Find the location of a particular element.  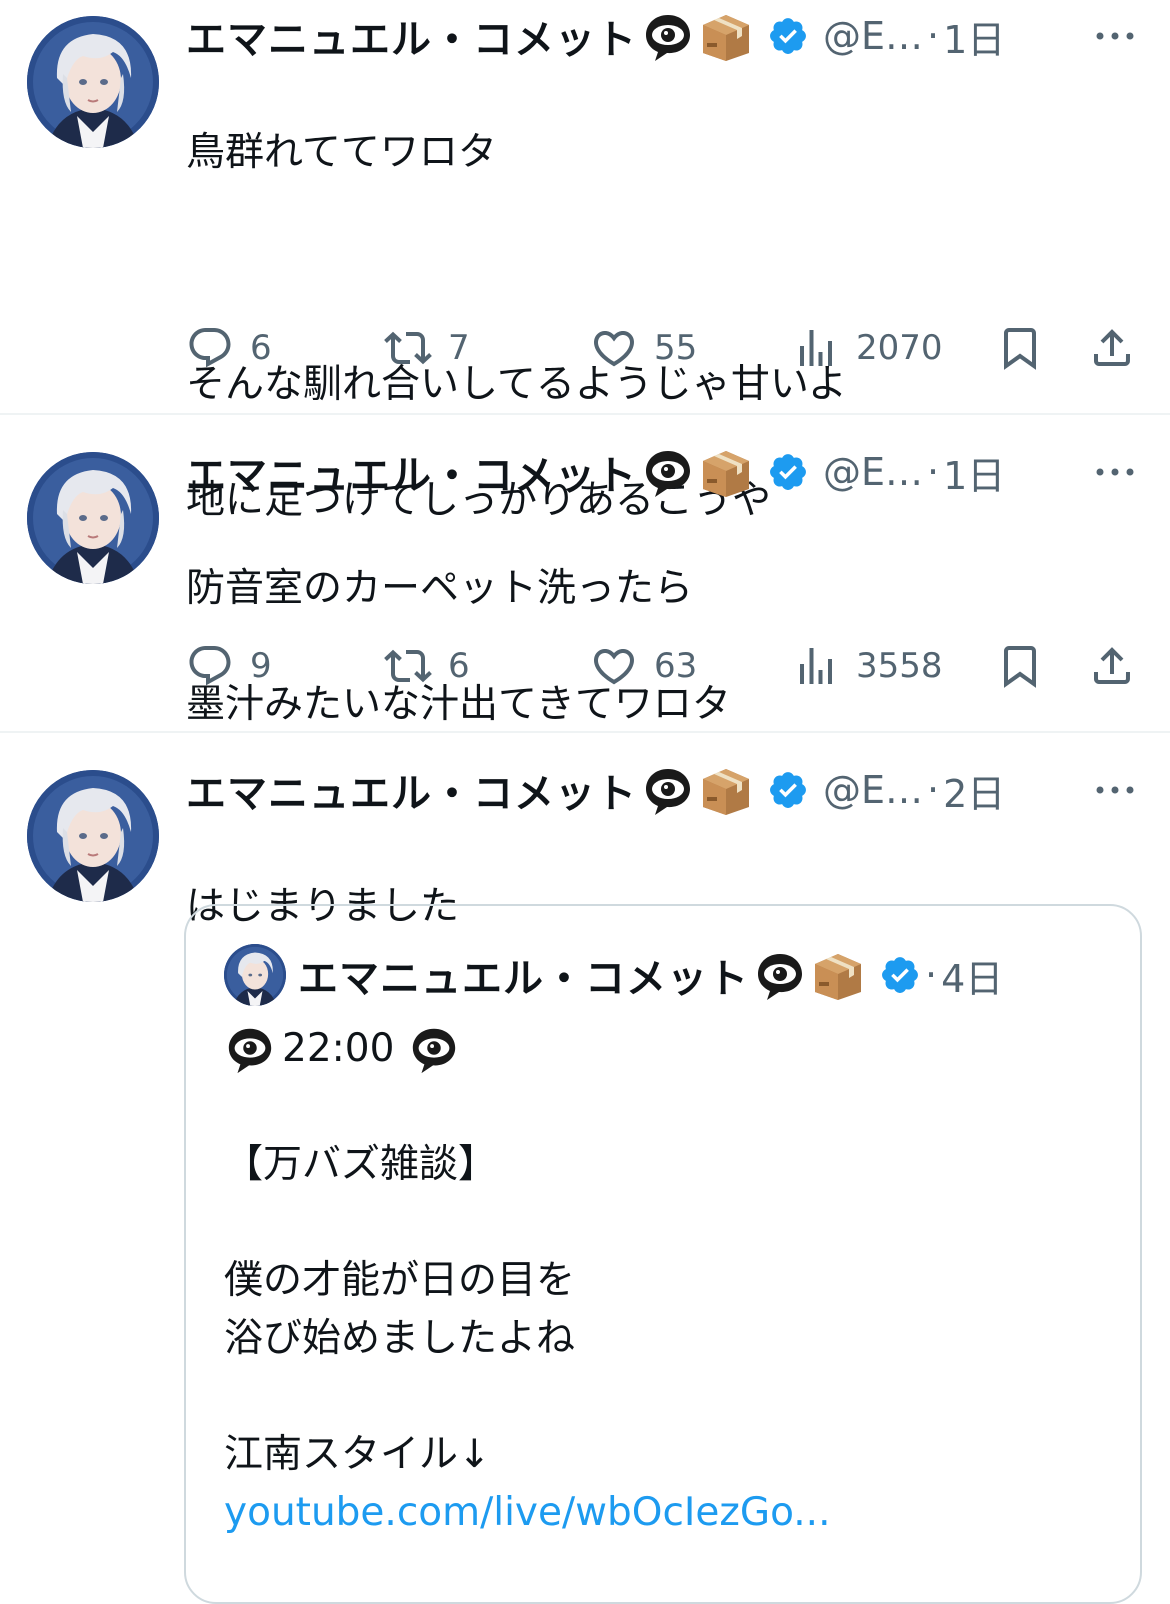

like-button: 63 is located at coordinates (643, 666).